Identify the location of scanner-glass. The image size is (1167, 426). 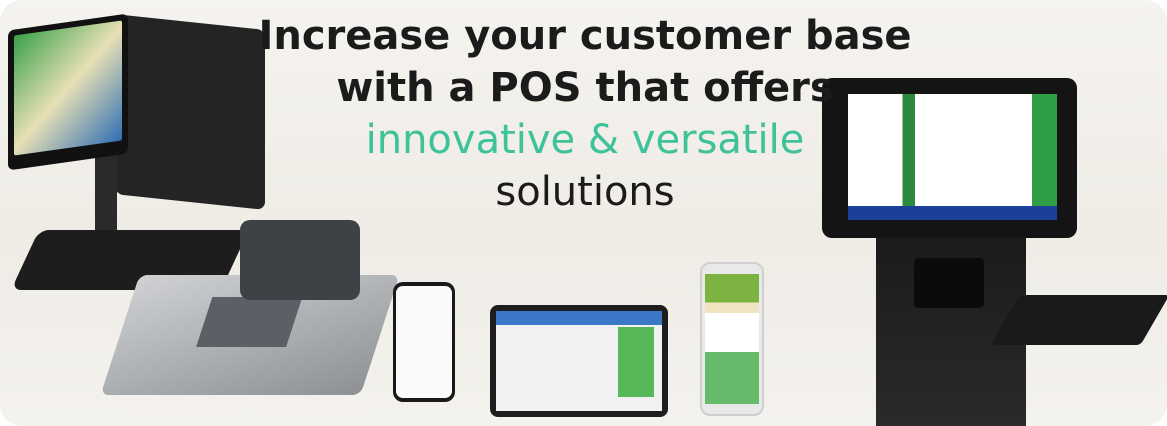
(249, 322).